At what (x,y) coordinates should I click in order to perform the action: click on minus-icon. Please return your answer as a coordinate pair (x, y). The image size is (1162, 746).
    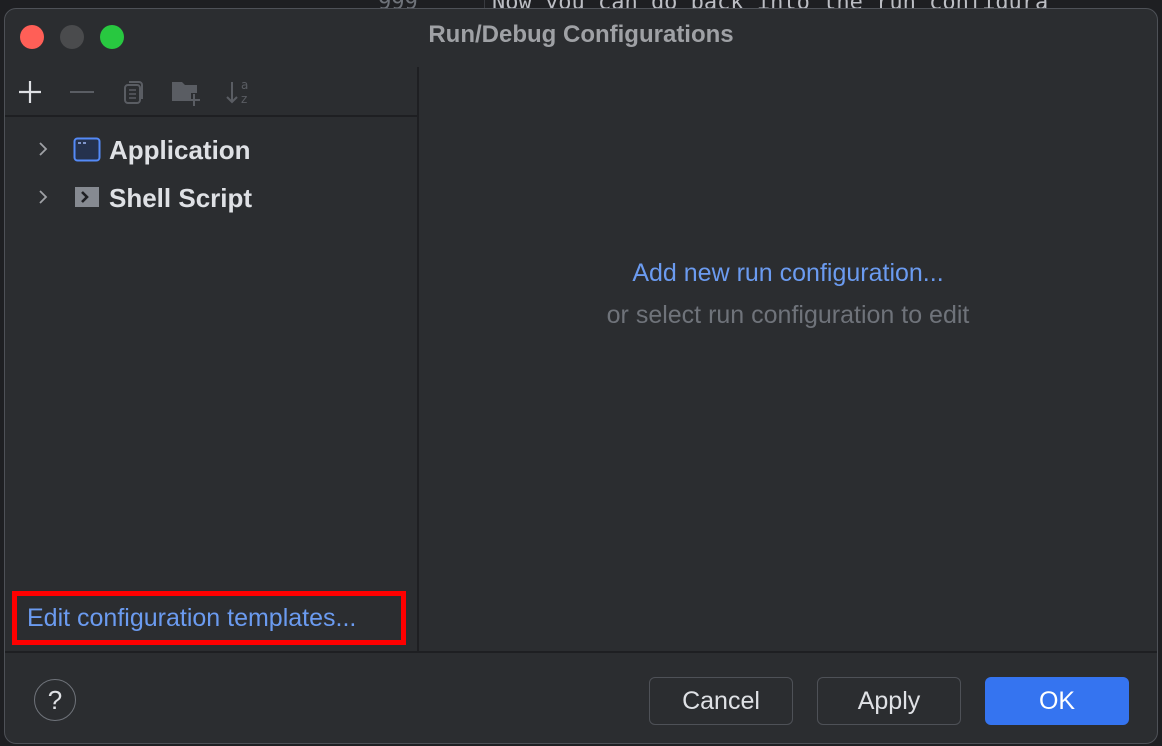
    Looking at the image, I should click on (82, 92).